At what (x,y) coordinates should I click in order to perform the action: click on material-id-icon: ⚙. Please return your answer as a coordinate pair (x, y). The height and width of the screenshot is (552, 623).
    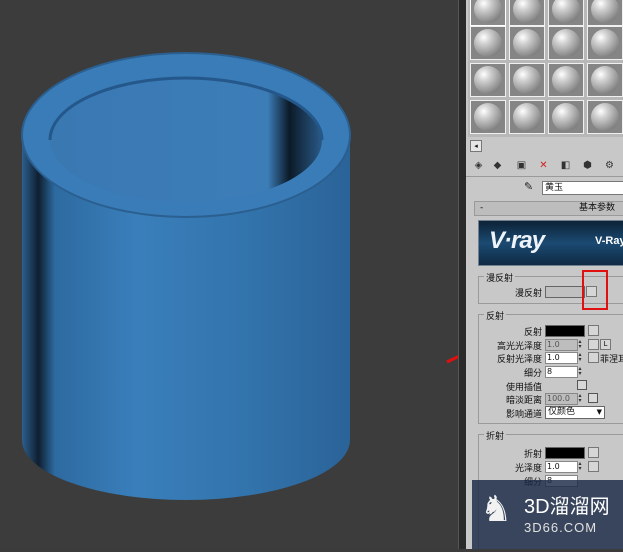
    Looking at the image, I should click on (609, 166).